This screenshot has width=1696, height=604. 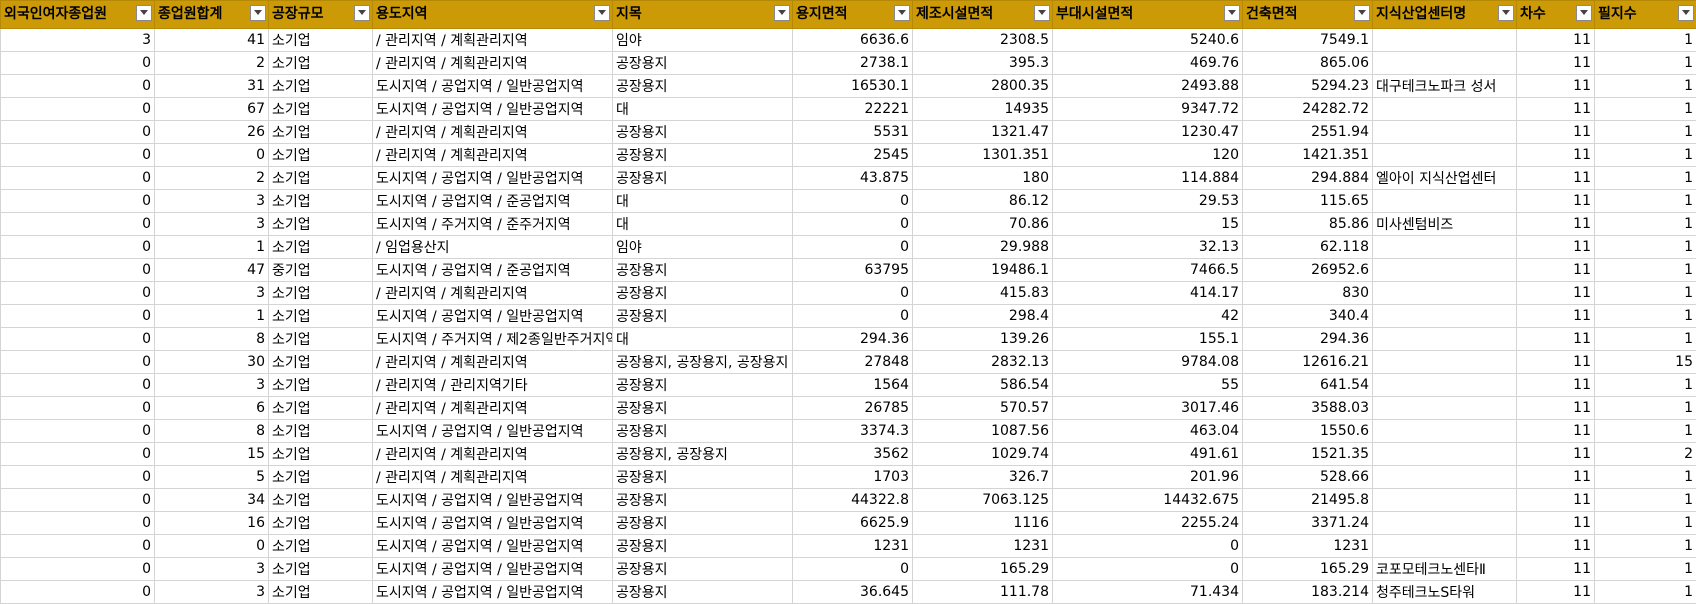 I want to click on grid-cell: 대구테크노파크 성서, so click(x=1445, y=86).